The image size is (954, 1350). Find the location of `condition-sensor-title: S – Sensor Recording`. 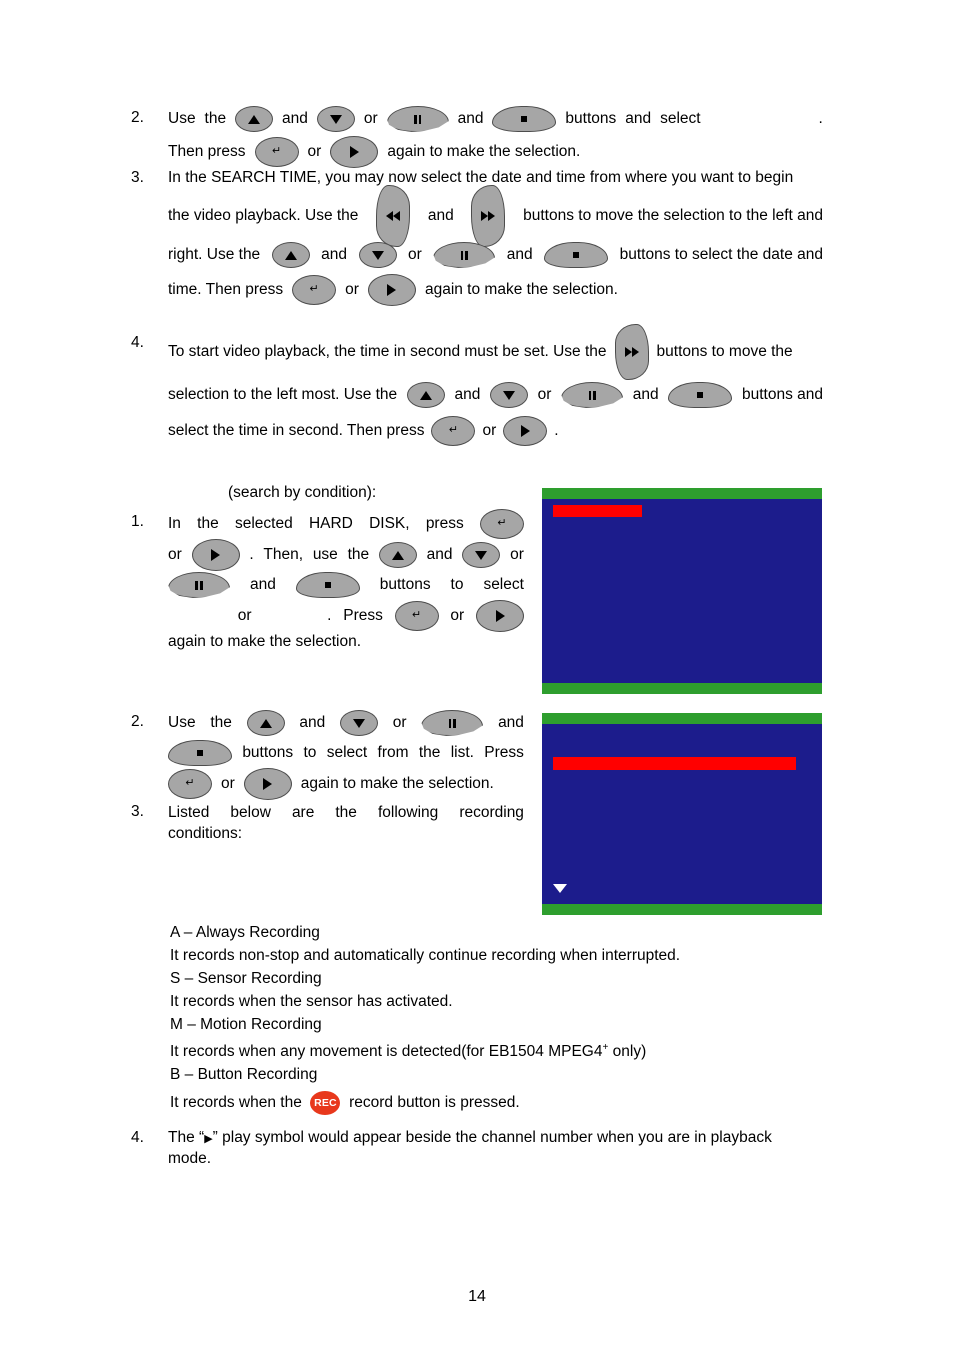

condition-sensor-title: S – Sensor Recording is located at coordinates (246, 978).